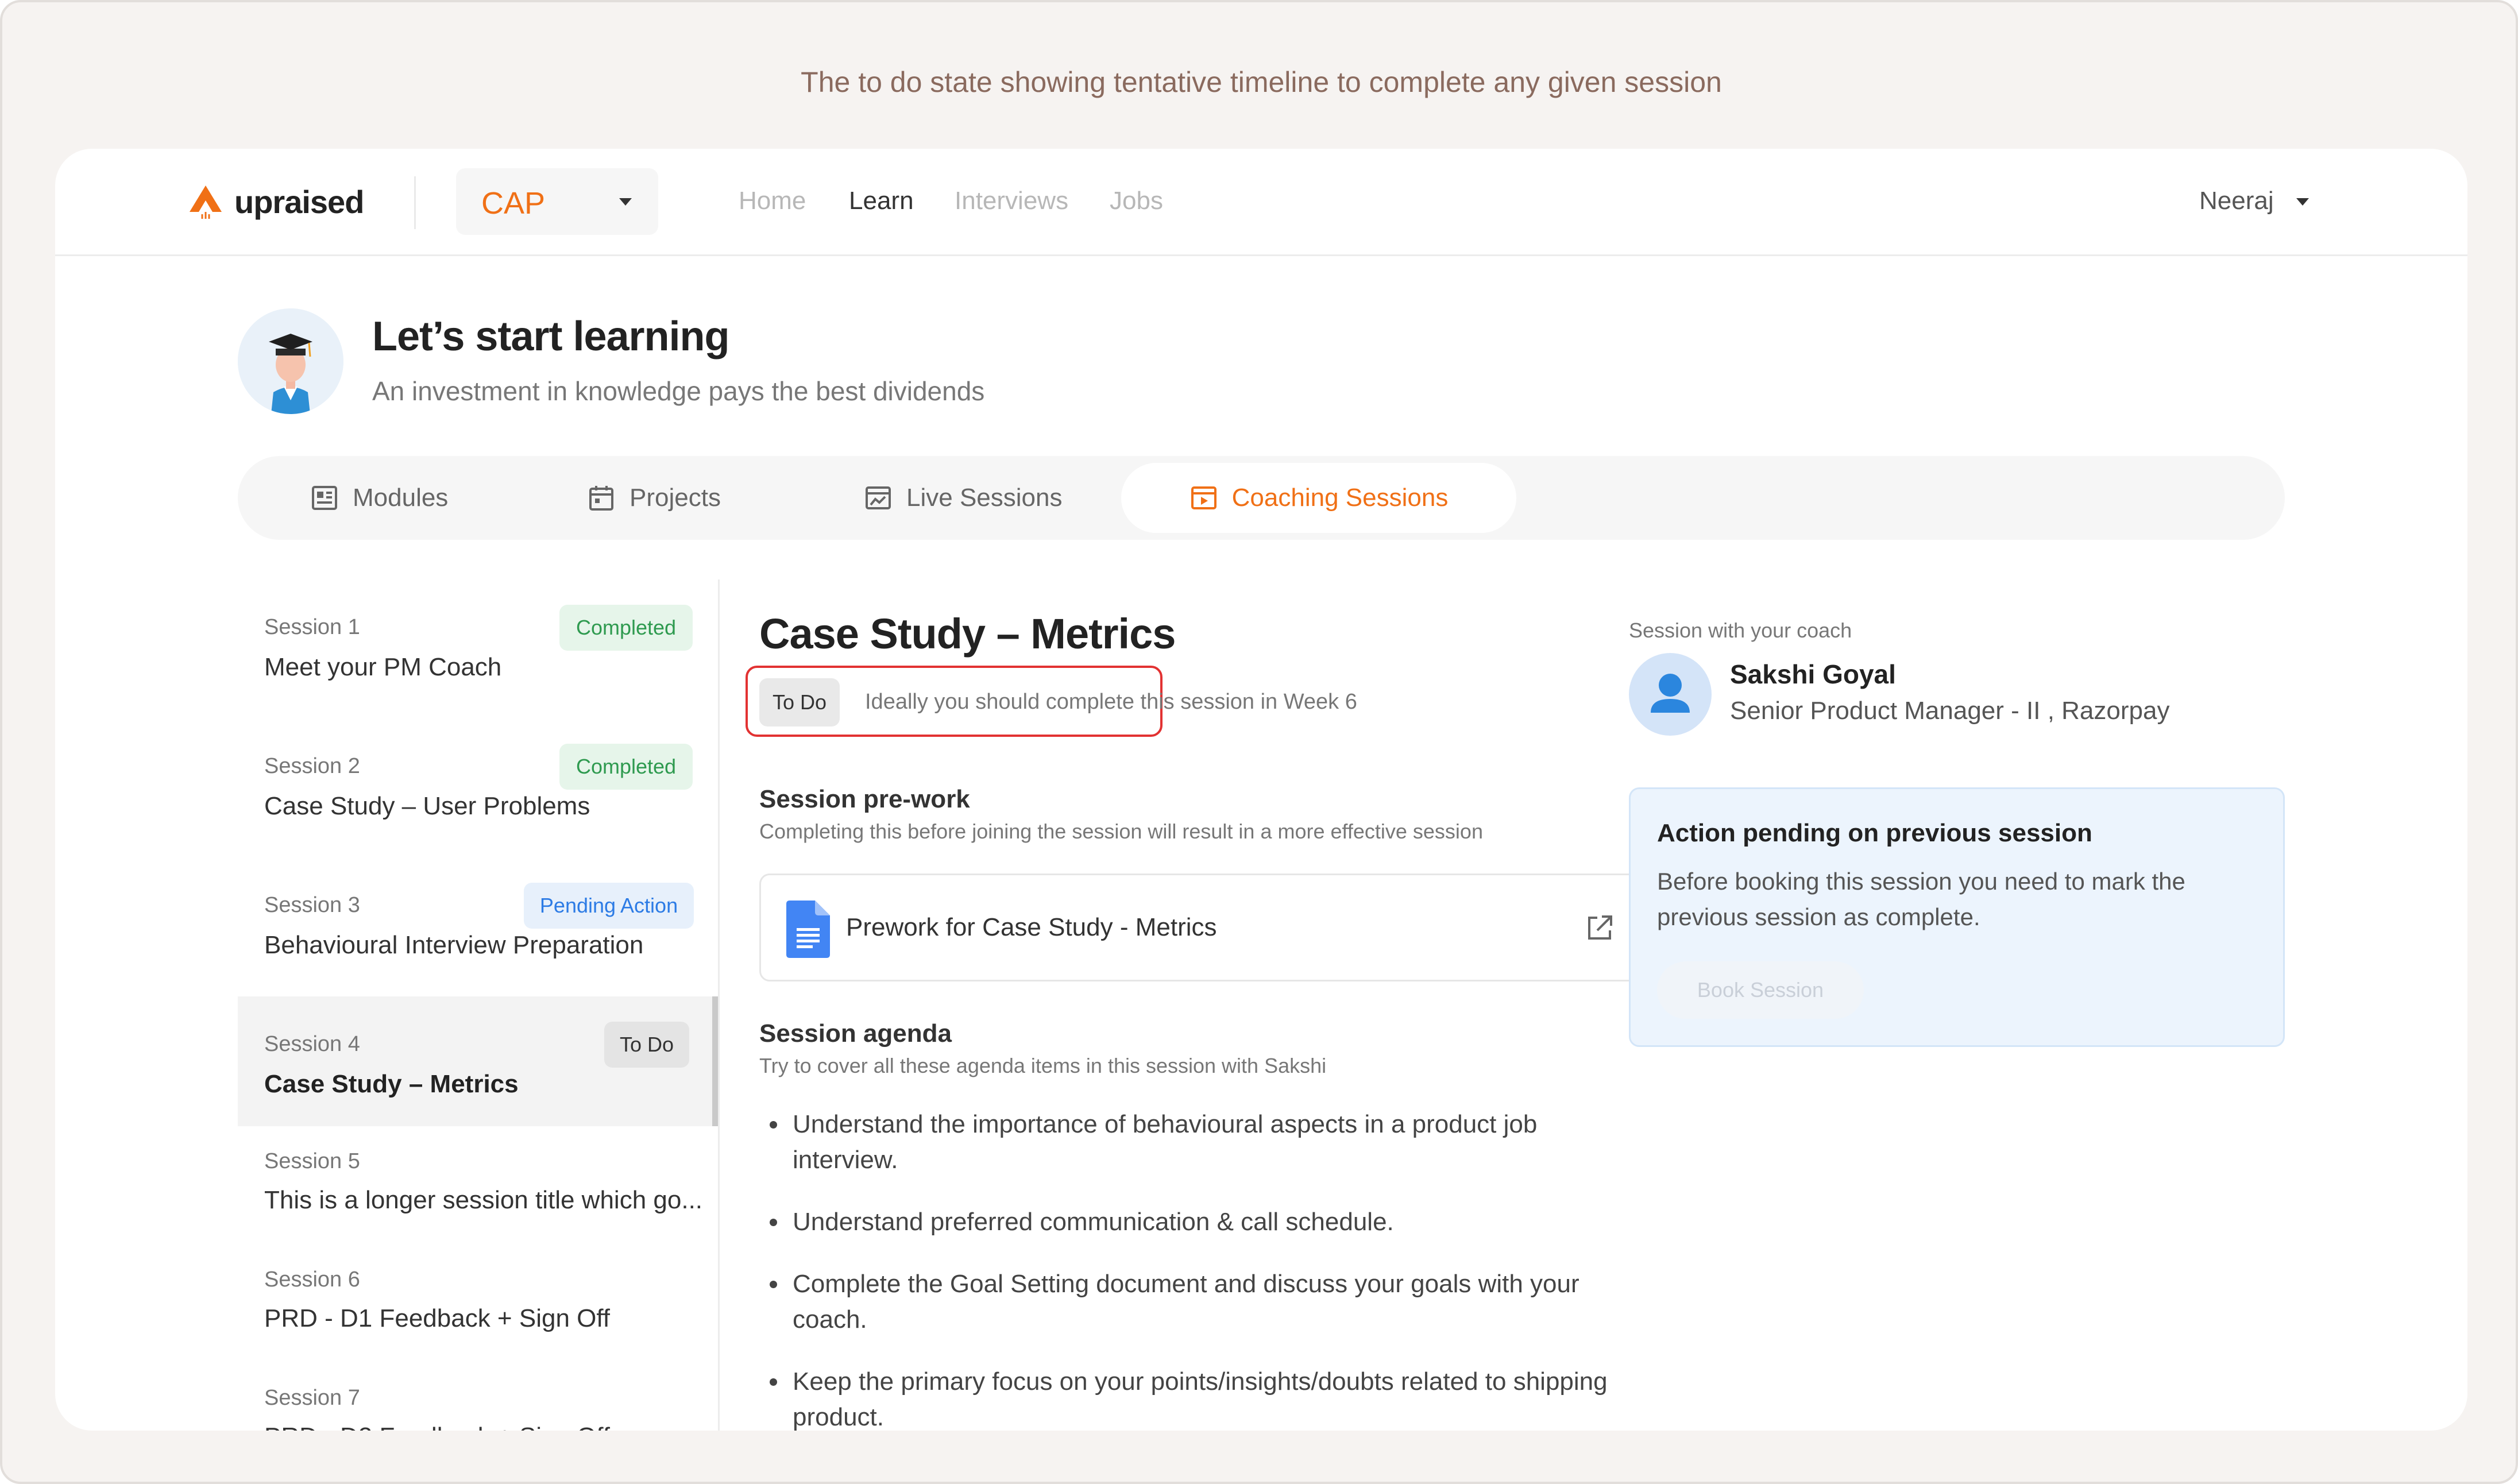 This screenshot has height=1484, width=2518. Describe the element at coordinates (513, 203) in the screenshot. I see `program-label: CAP` at that location.